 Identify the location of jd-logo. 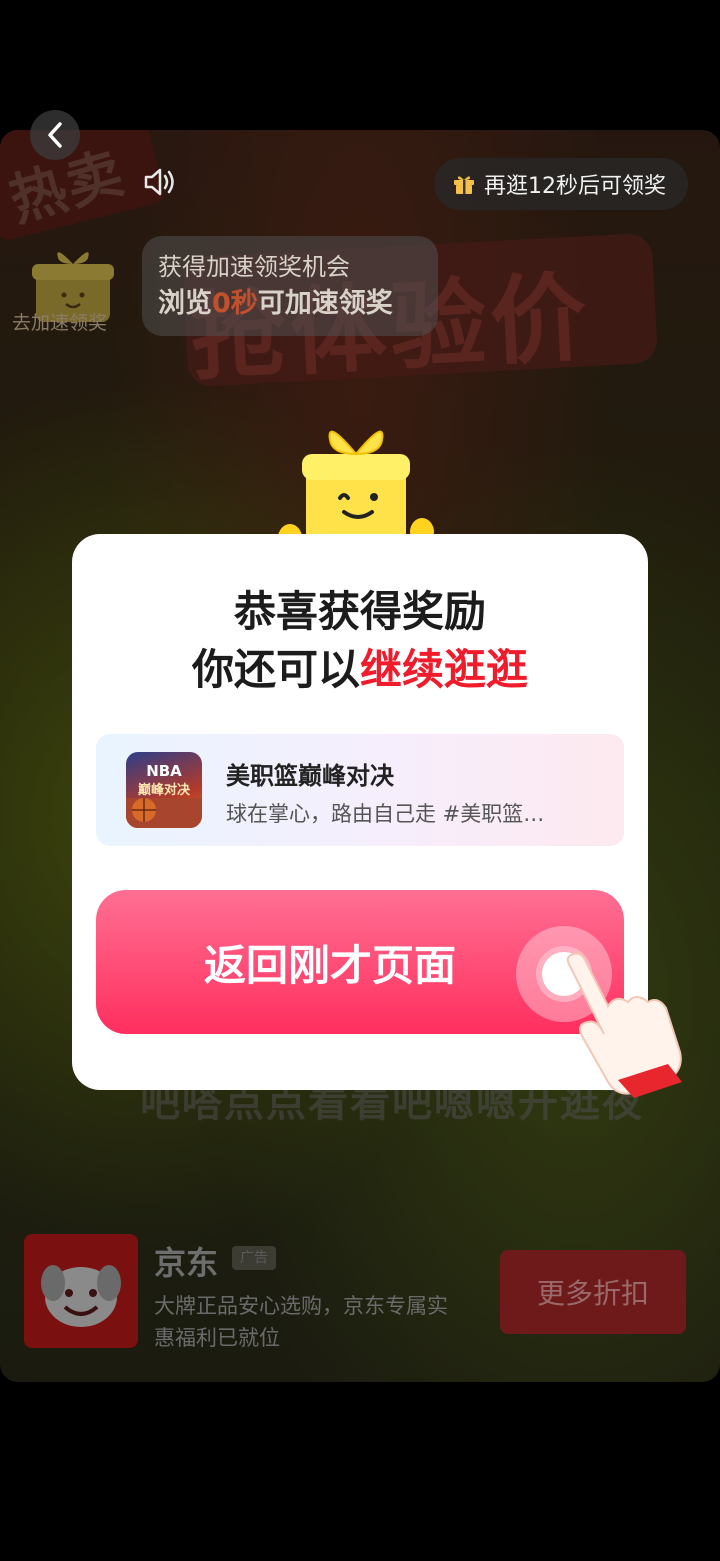
(81, 1291).